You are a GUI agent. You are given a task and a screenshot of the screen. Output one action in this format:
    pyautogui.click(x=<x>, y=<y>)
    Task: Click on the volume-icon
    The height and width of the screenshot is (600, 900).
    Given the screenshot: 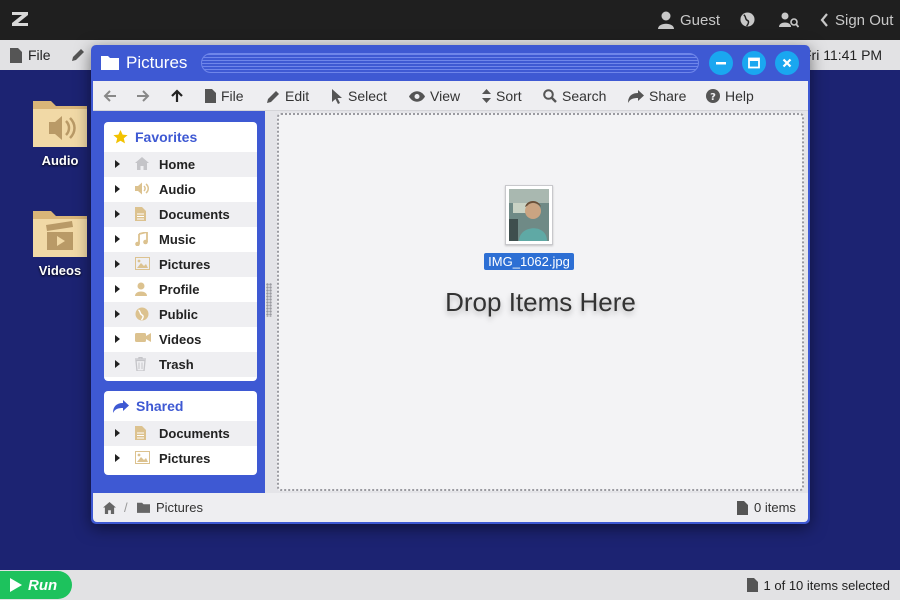 What is the action you would take?
    pyautogui.click(x=142, y=188)
    